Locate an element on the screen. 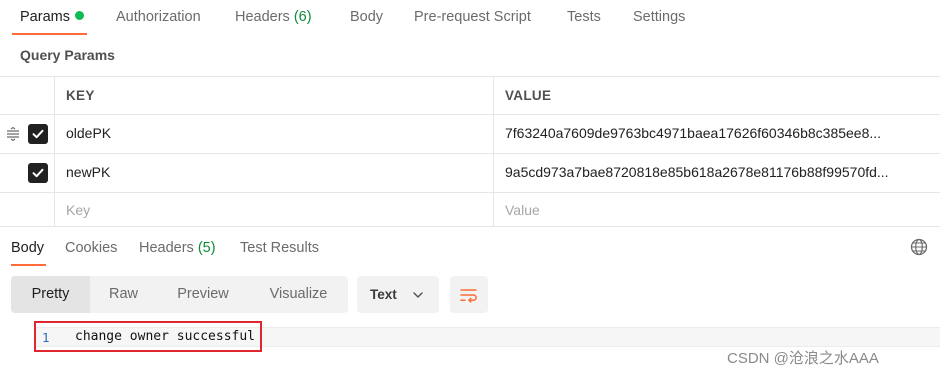 The height and width of the screenshot is (375, 940). new-value-input: Value is located at coordinates (717, 210).